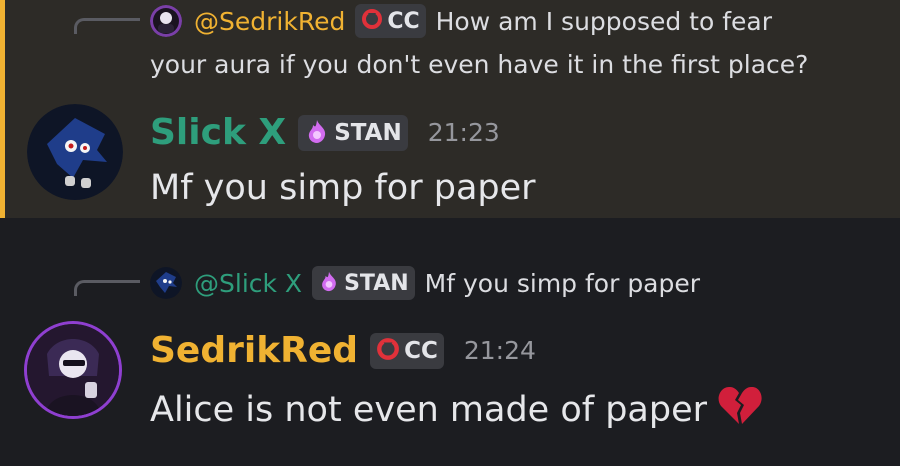 This screenshot has width=900, height=466. What do you see at coordinates (464, 132) in the screenshot?
I see `timestamp: 21:23` at bounding box center [464, 132].